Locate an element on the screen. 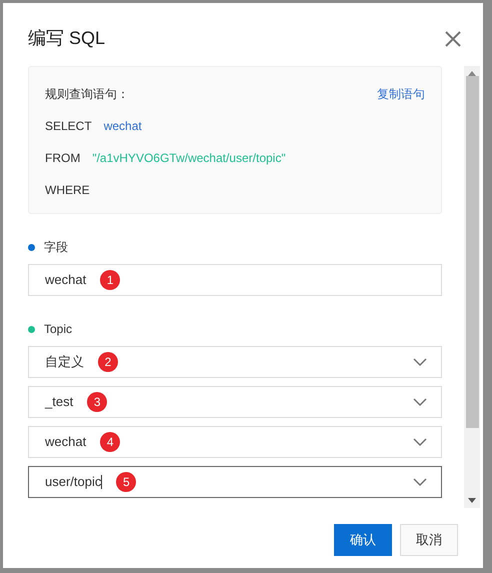 The height and width of the screenshot is (573, 492). number-badge: 5 is located at coordinates (126, 482).